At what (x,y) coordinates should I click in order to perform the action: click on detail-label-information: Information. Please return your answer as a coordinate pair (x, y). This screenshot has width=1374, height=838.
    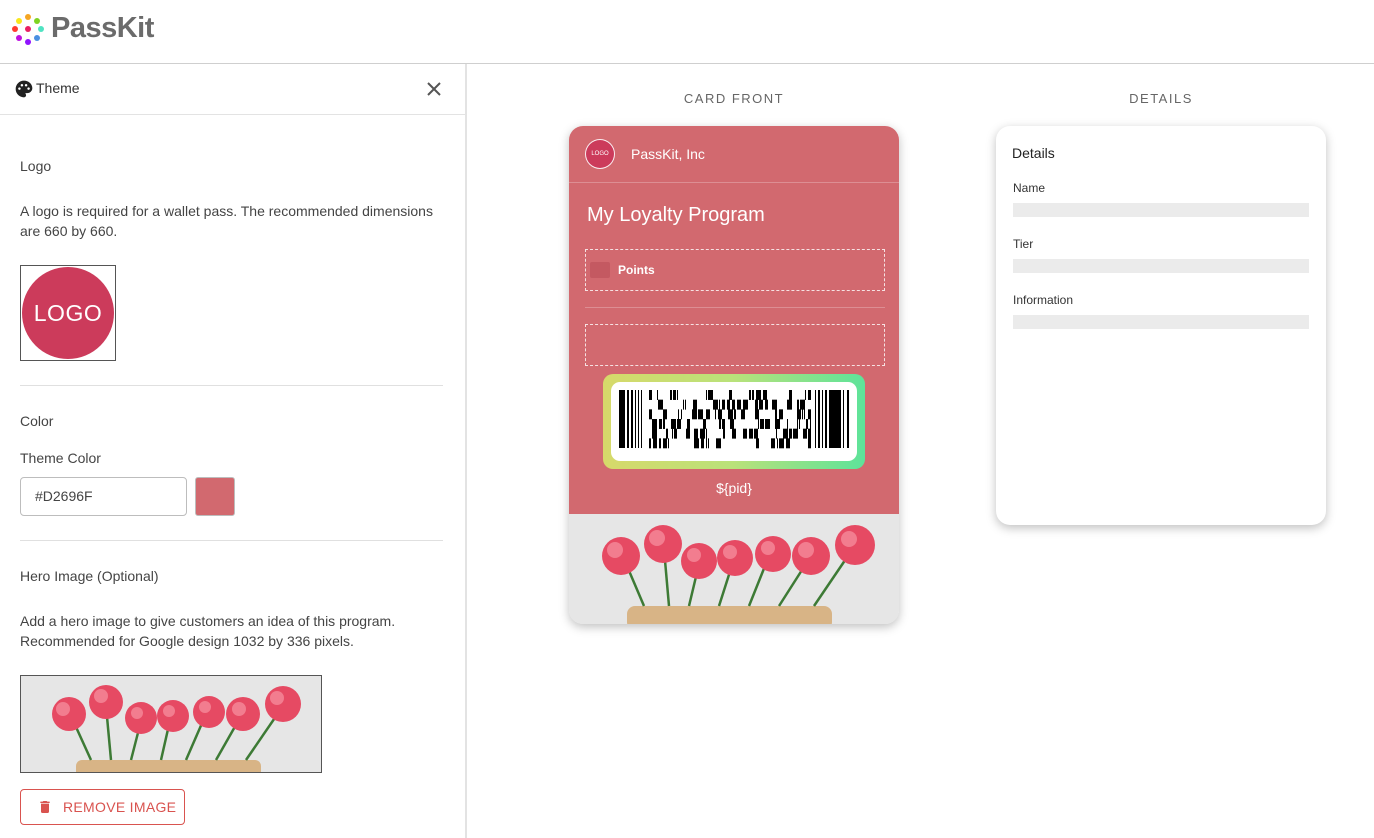
    Looking at the image, I should click on (1043, 300).